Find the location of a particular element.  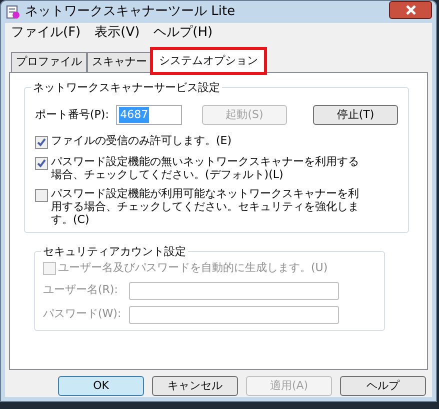

window-title: ネットワークスキャナーツール Lite is located at coordinates (130, 12).